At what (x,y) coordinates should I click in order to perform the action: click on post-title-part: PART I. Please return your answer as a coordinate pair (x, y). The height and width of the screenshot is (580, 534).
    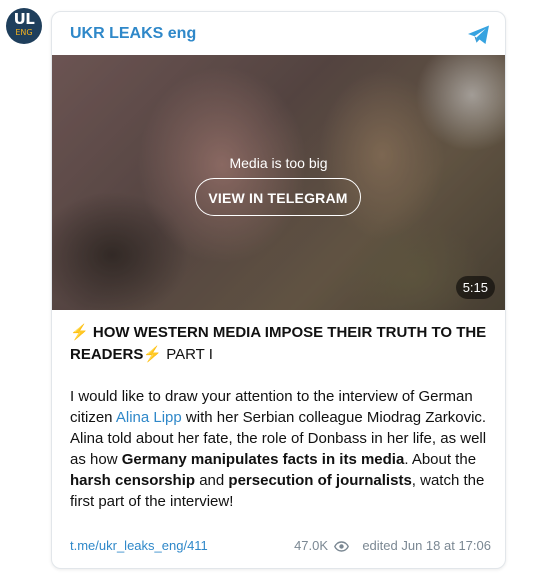
    Looking at the image, I should click on (189, 354).